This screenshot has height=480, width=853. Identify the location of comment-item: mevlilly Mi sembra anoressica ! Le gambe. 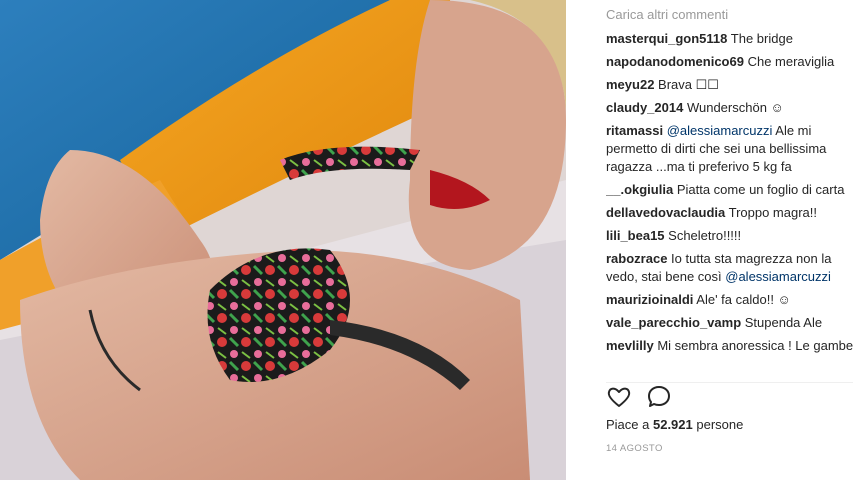
(729, 346).